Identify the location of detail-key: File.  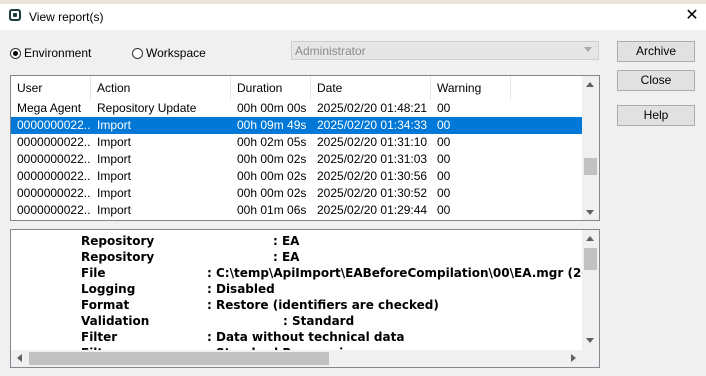
(93, 273).